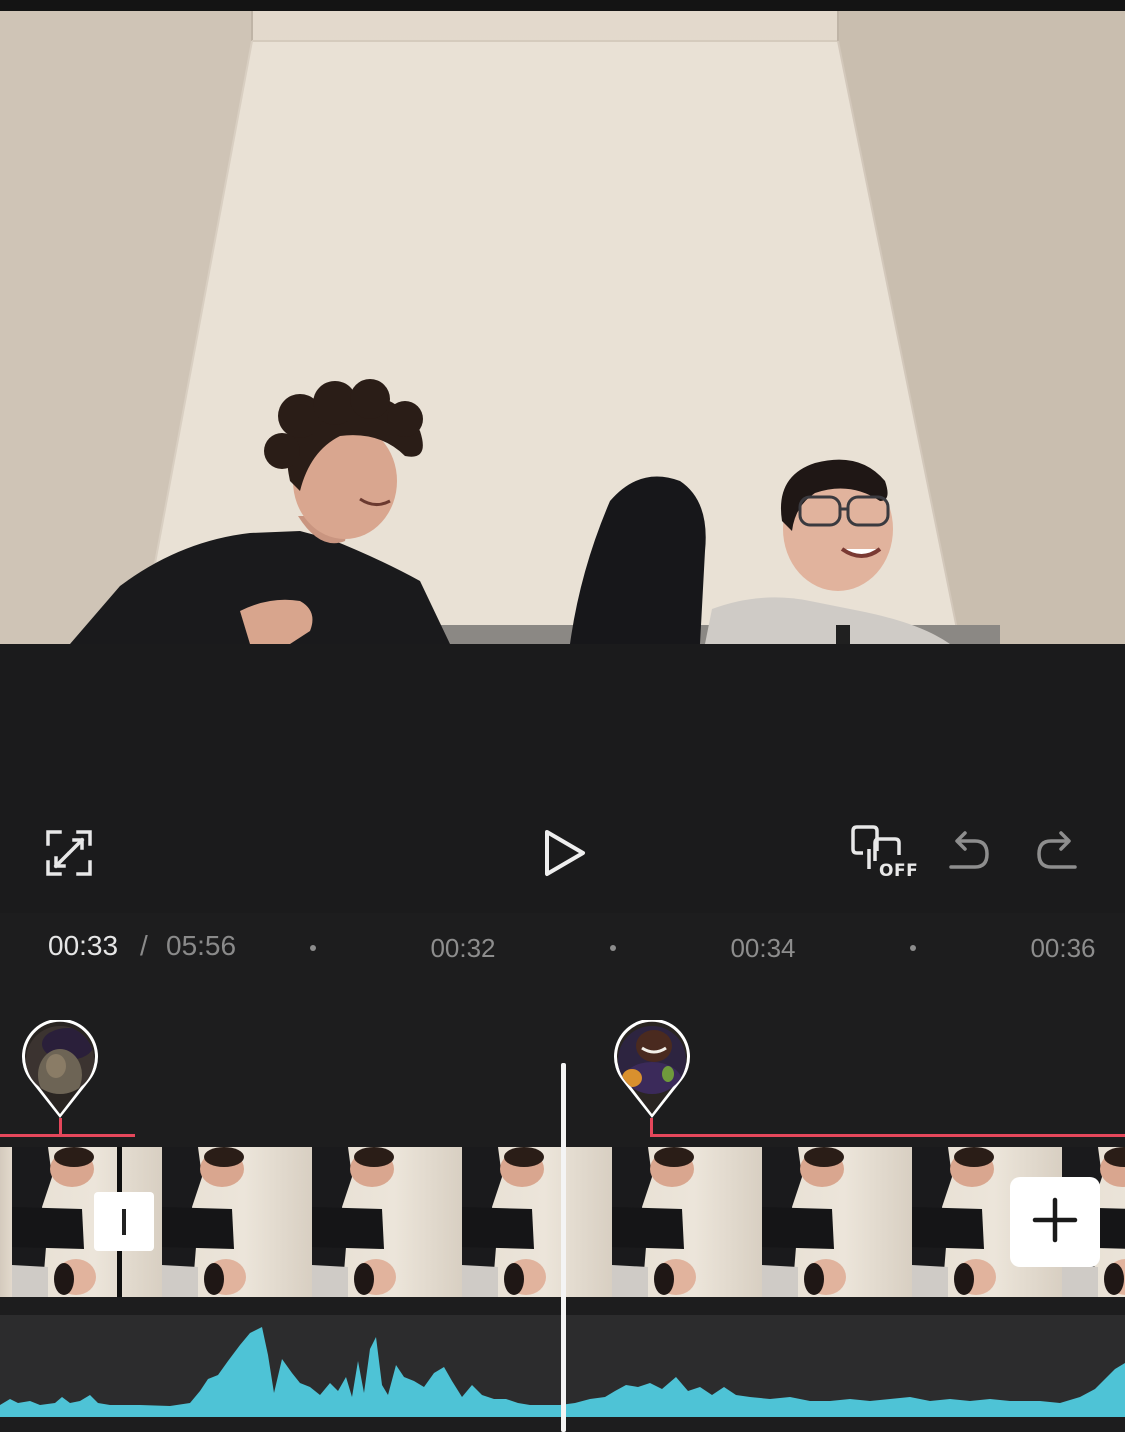 The height and width of the screenshot is (1432, 1125). What do you see at coordinates (562, 5) in the screenshot?
I see `status-bar-strip` at bounding box center [562, 5].